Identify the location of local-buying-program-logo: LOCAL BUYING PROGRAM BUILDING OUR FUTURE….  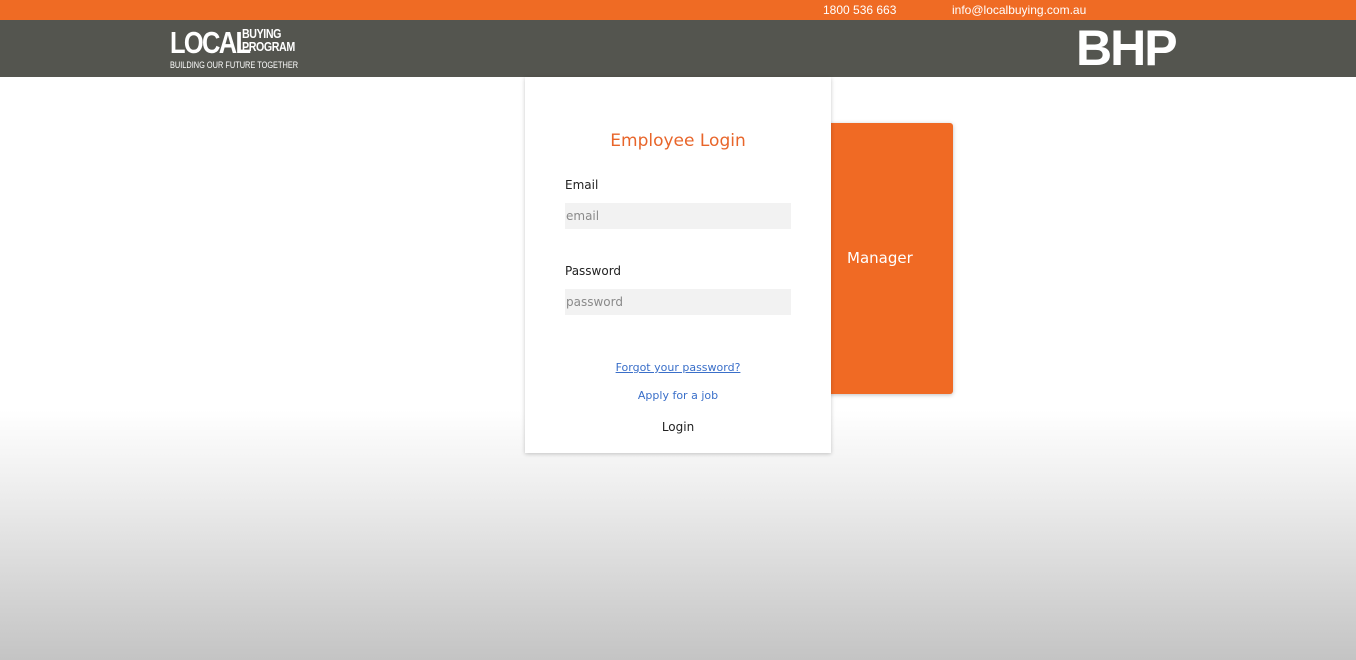
(235, 49).